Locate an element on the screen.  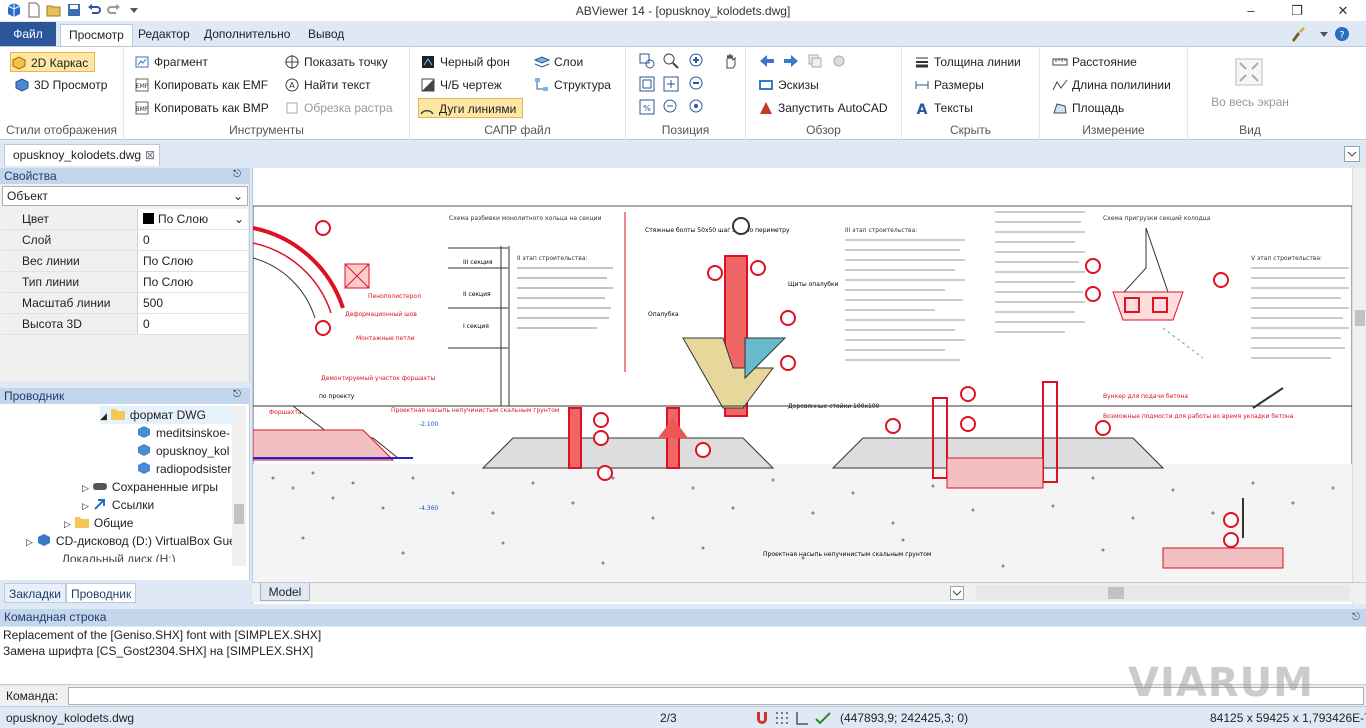
settings-icon is located at coordinates (839, 61).